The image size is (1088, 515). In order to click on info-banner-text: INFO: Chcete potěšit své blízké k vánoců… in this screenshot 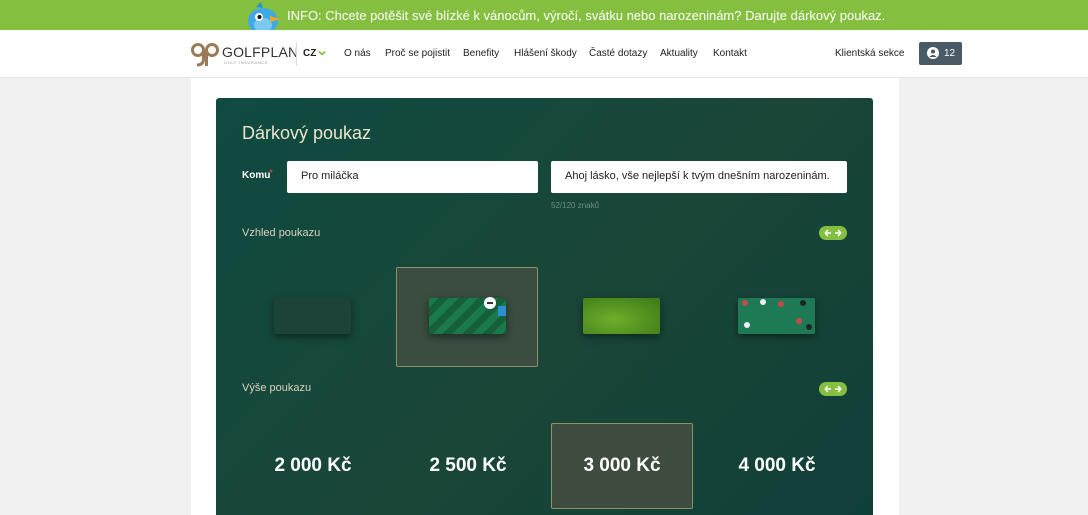, I will do `click(586, 15)`.